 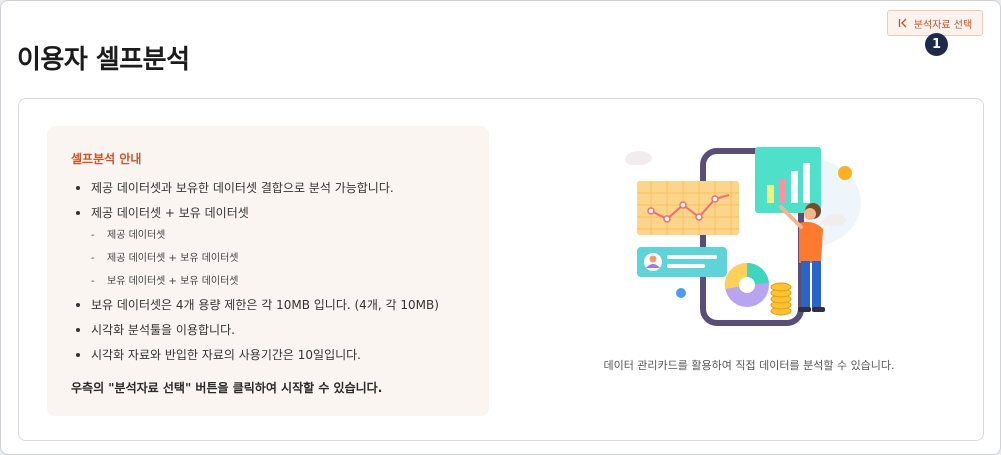 I want to click on guide-item: 시각화 자료와 반입한 자료의 사용기간은 10일입니다., so click(x=276, y=355).